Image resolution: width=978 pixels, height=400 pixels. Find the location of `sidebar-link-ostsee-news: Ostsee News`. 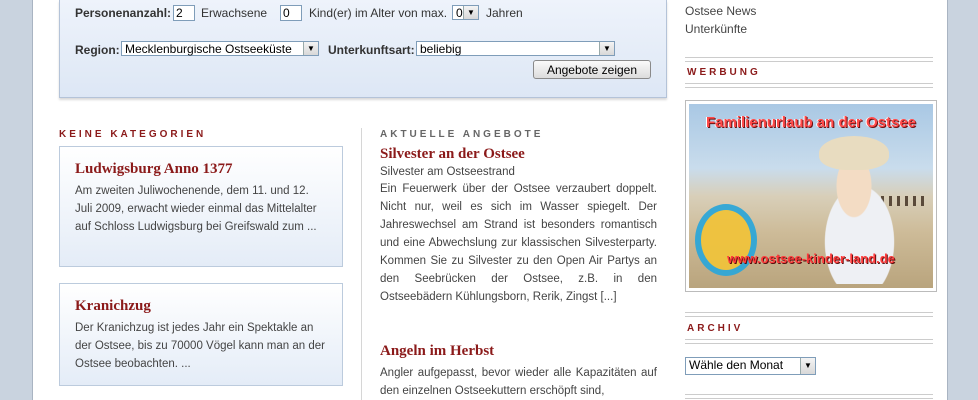

sidebar-link-ostsee-news: Ostsee News is located at coordinates (720, 11).